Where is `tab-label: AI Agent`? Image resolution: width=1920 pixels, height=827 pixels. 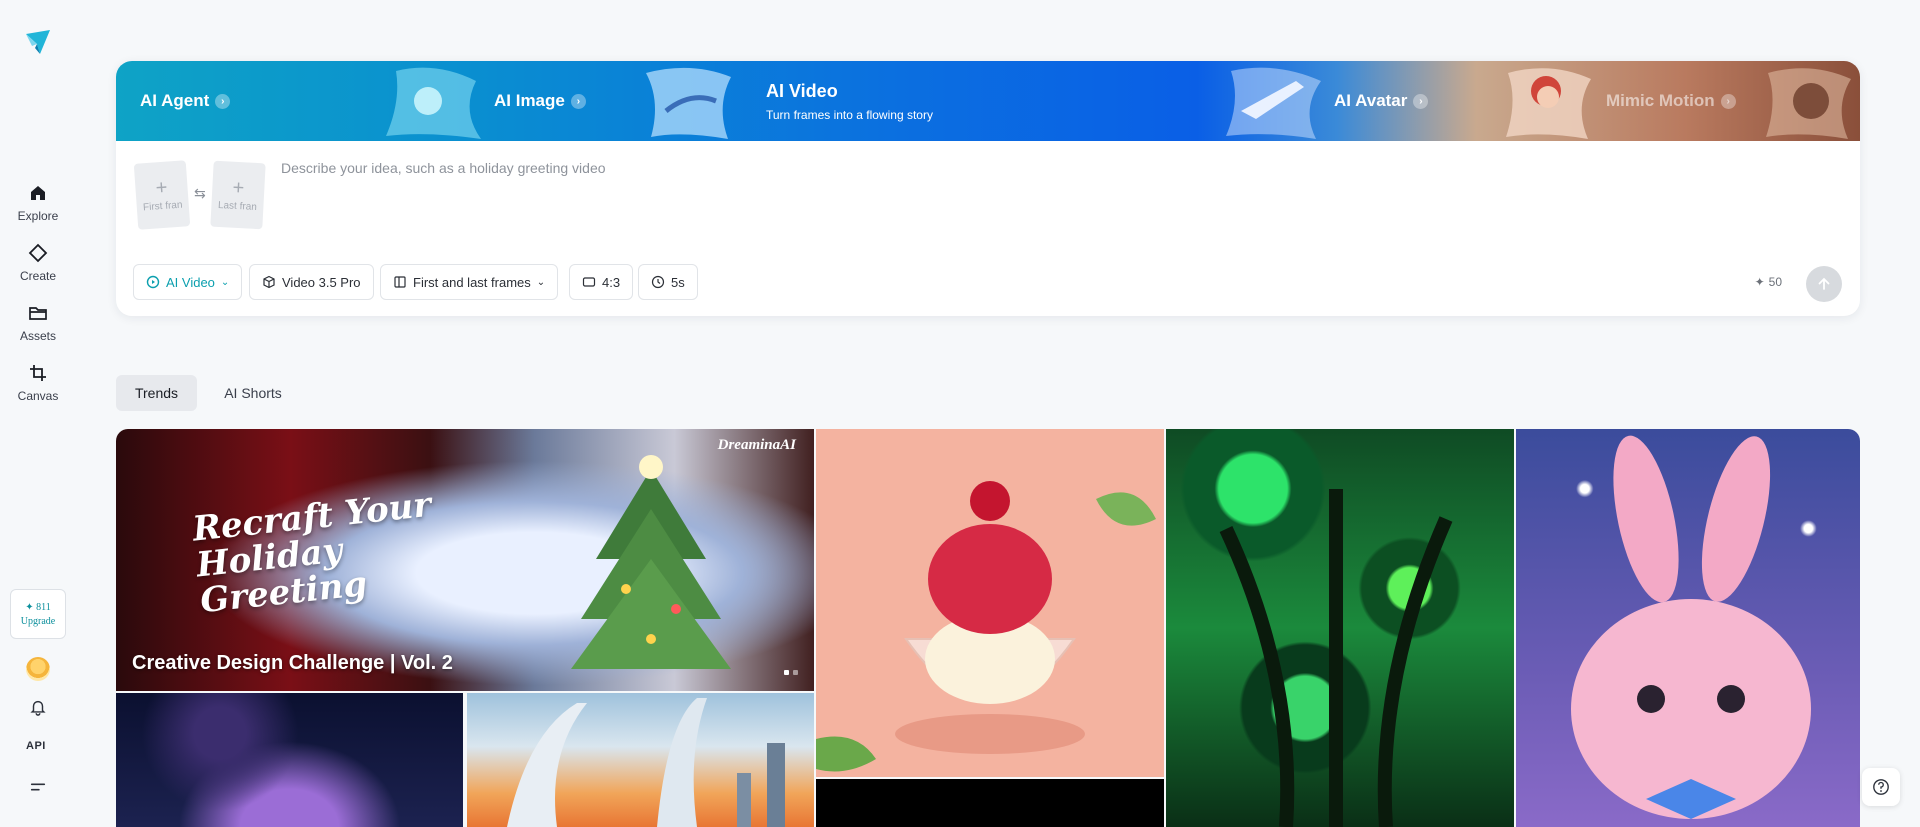
tab-label: AI Agent is located at coordinates (175, 100).